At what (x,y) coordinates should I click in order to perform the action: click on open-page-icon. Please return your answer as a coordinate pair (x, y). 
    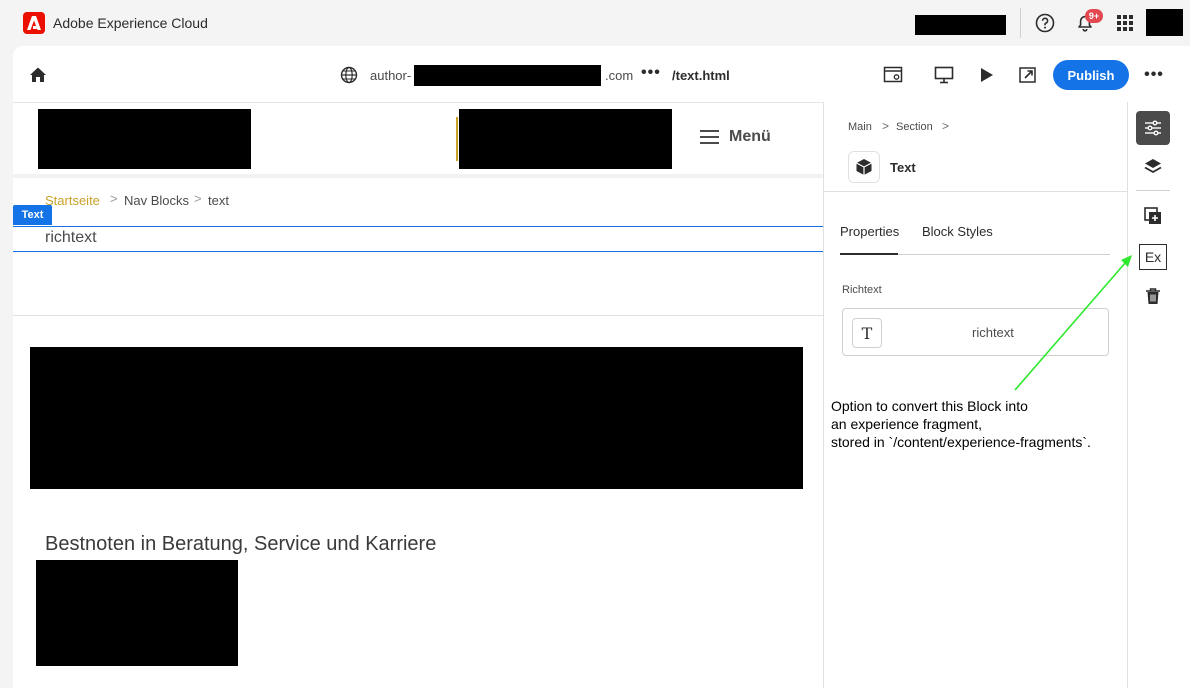
    Looking at the image, I should click on (1028, 75).